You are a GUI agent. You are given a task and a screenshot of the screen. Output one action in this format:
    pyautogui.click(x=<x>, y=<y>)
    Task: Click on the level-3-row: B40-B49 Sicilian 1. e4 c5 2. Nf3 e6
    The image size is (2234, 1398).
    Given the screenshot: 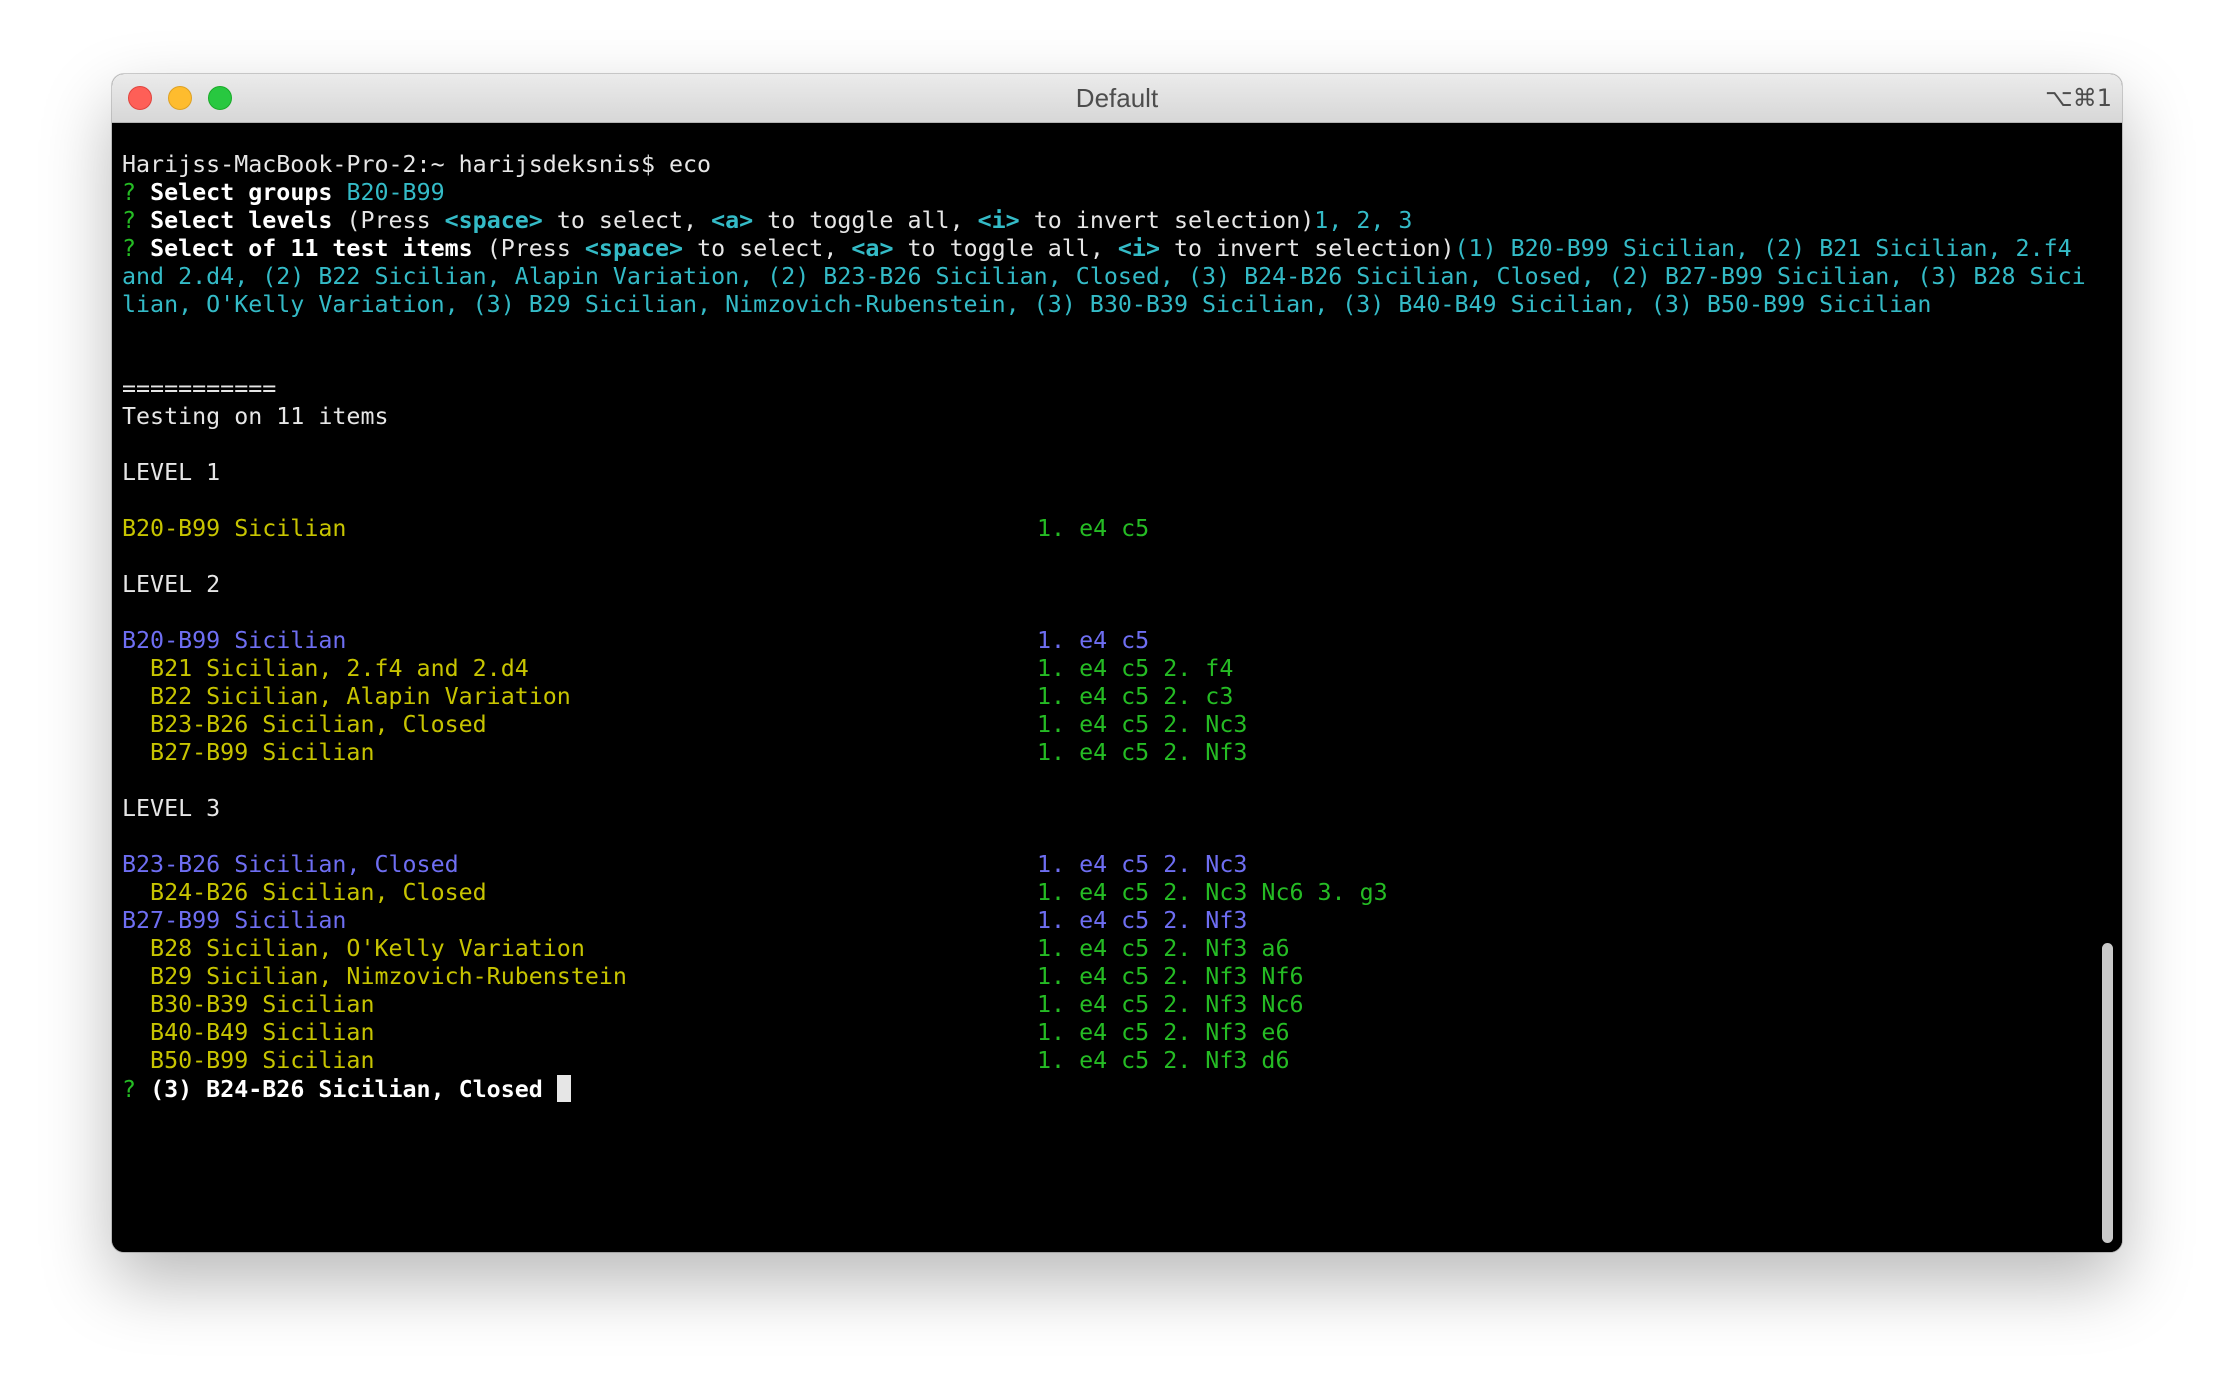 What is the action you would take?
    pyautogui.click(x=706, y=1032)
    